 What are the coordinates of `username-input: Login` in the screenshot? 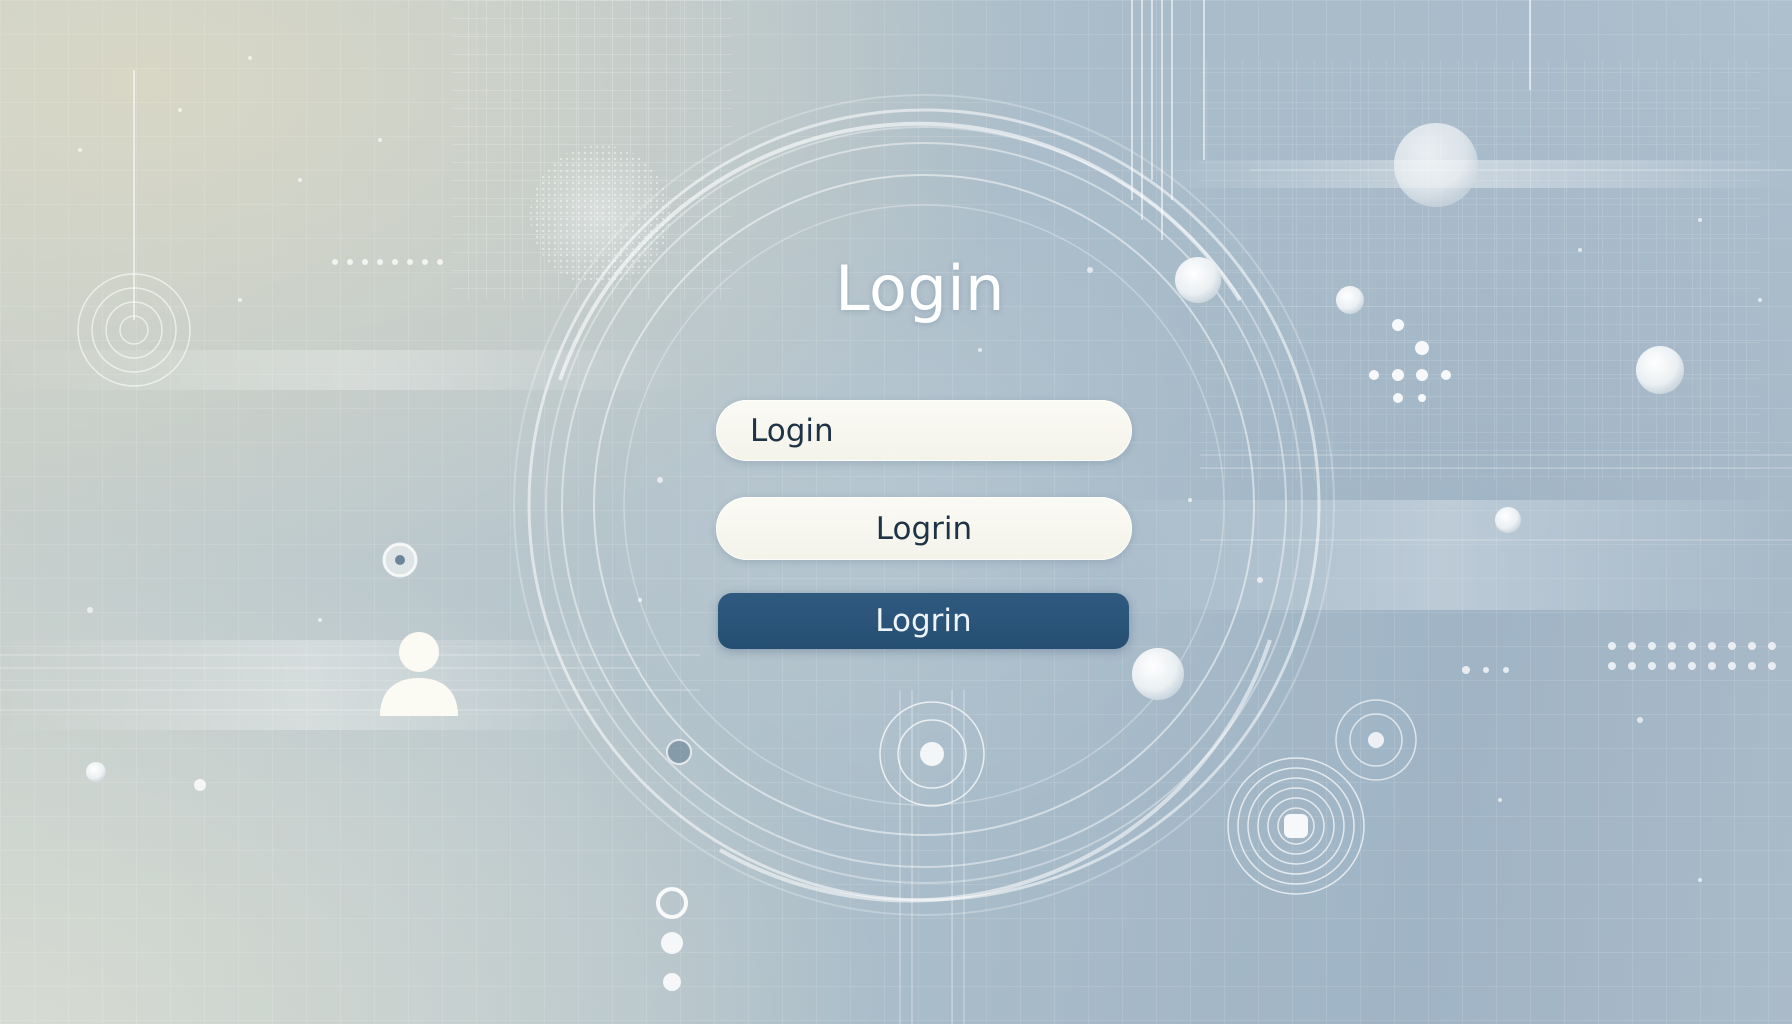 It's located at (924, 430).